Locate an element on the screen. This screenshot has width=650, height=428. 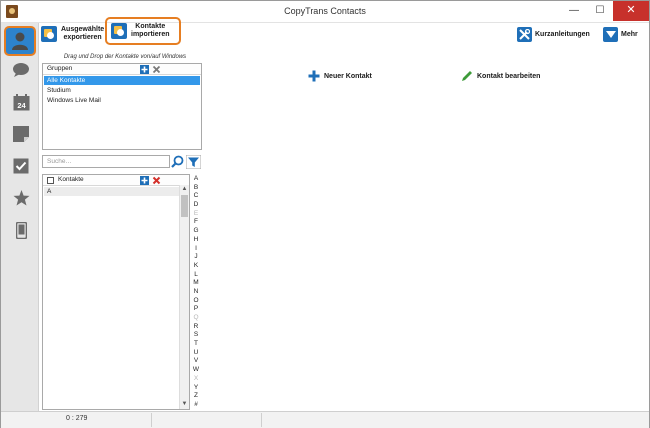
add-group-icon is located at coordinates (144, 69).